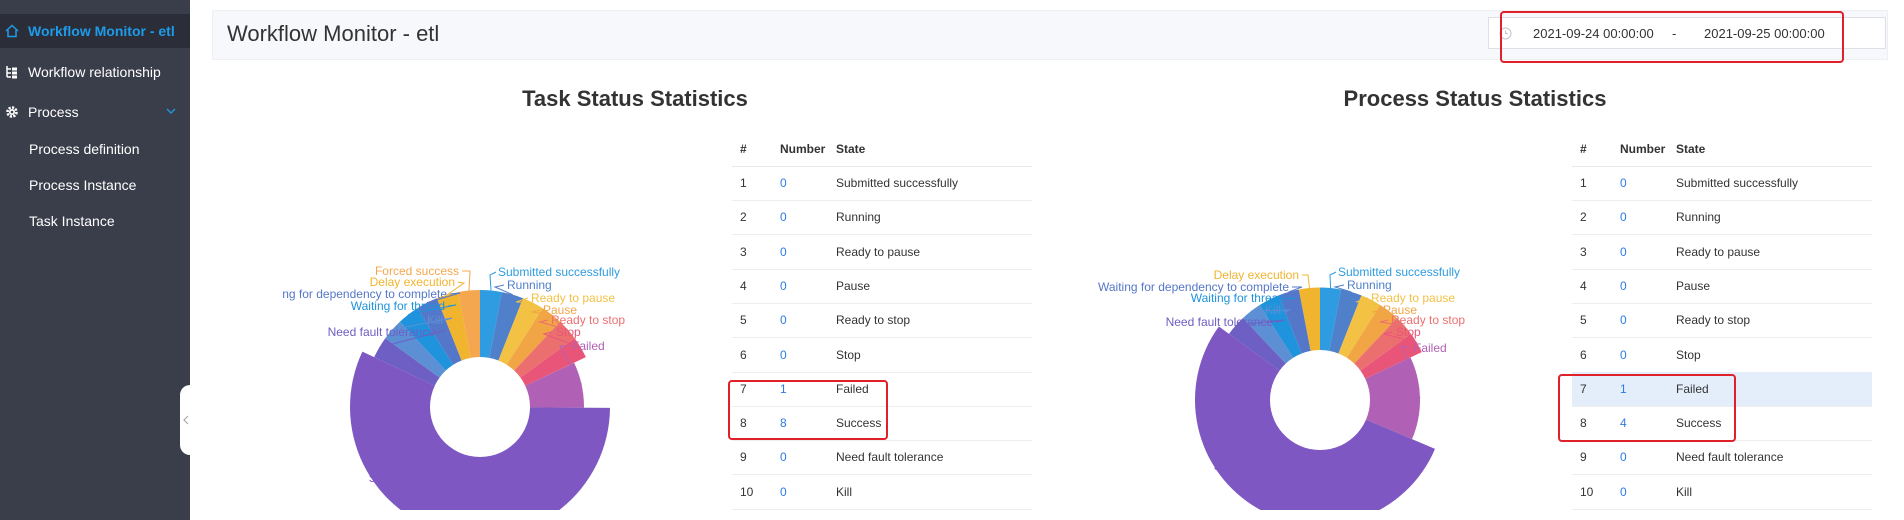  I want to click on pie-label: Delay execution, so click(1256, 275).